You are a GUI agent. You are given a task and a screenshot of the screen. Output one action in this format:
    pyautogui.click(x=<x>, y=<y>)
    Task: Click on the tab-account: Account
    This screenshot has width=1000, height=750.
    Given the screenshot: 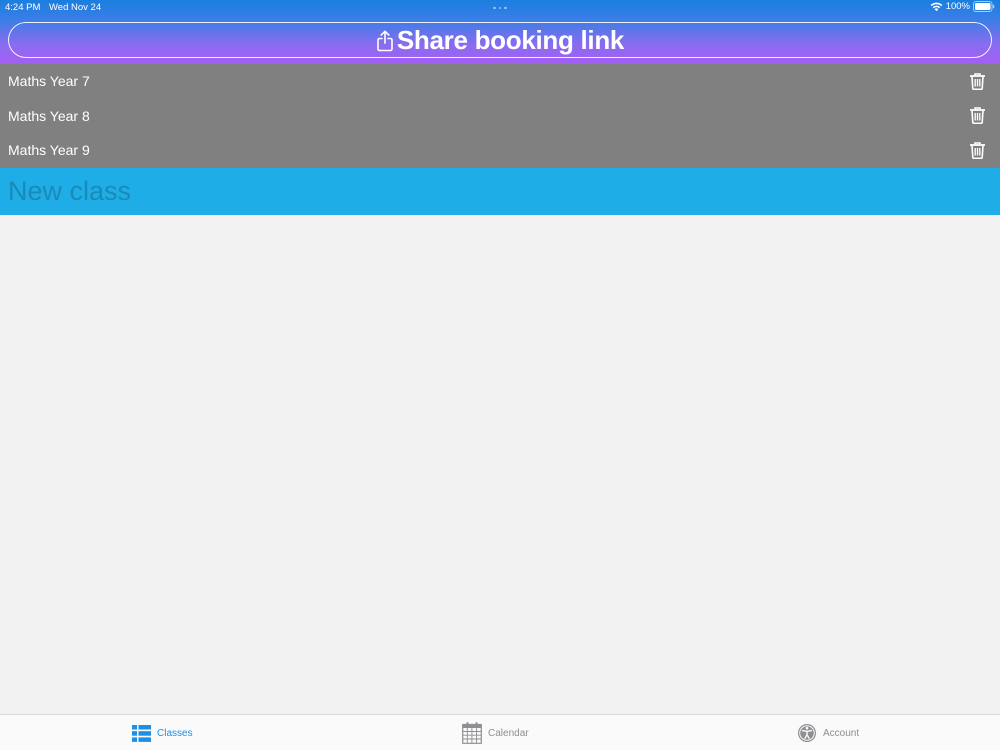 What is the action you would take?
    pyautogui.click(x=828, y=732)
    